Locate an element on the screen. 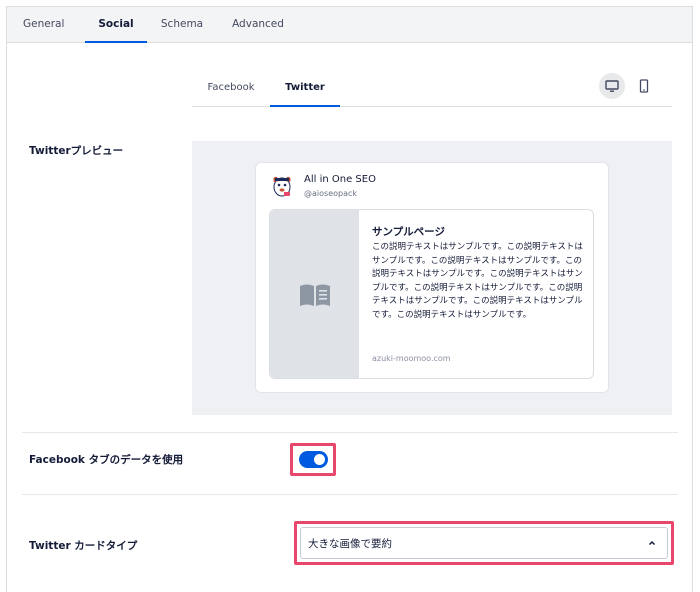  panel-right-border is located at coordinates (692, 299).